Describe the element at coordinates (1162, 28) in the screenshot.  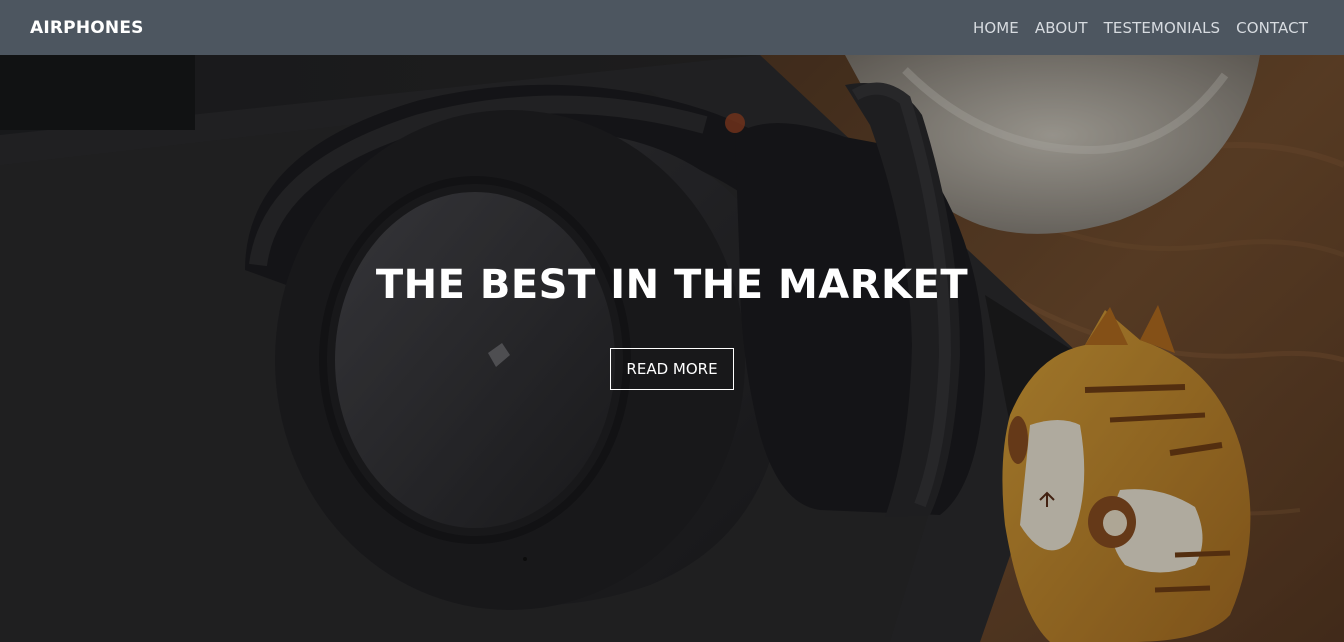
I see `nav-testimonials-link: TESTEMONIALS` at that location.